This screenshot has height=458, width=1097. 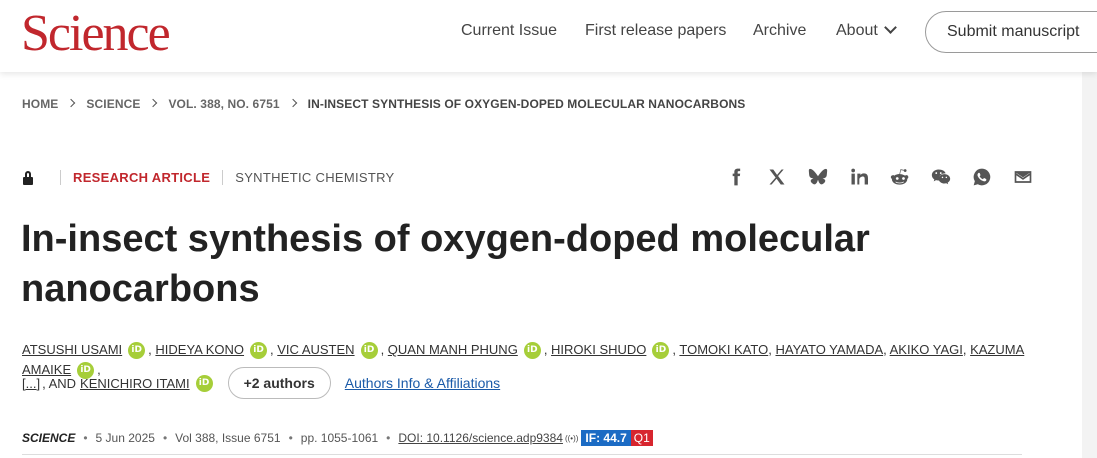 I want to click on and-text: , AND, so click(x=59, y=383).